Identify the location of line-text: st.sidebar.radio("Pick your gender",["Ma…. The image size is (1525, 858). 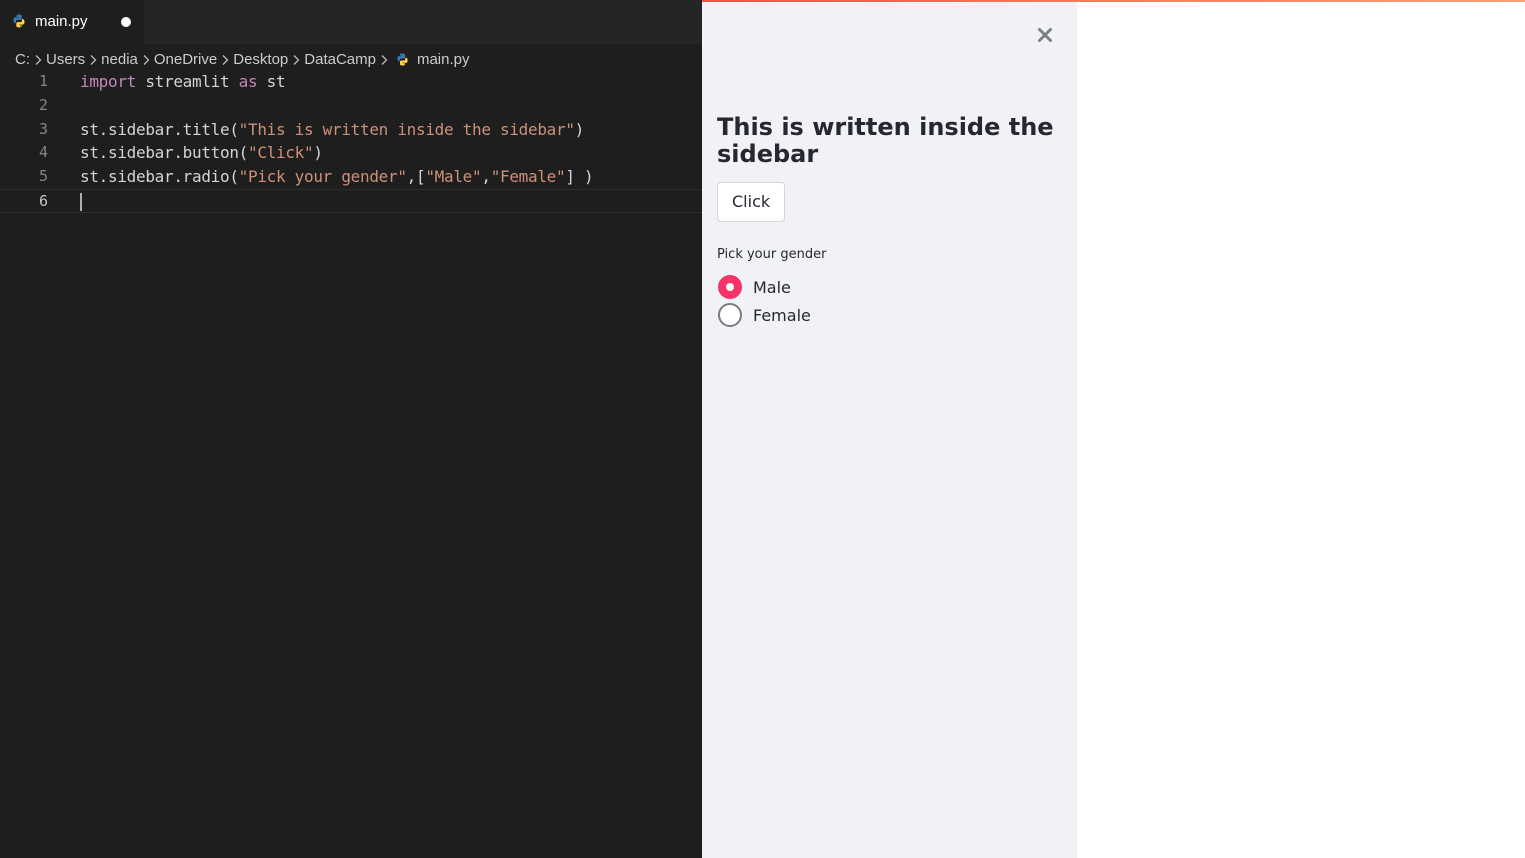
(337, 177).